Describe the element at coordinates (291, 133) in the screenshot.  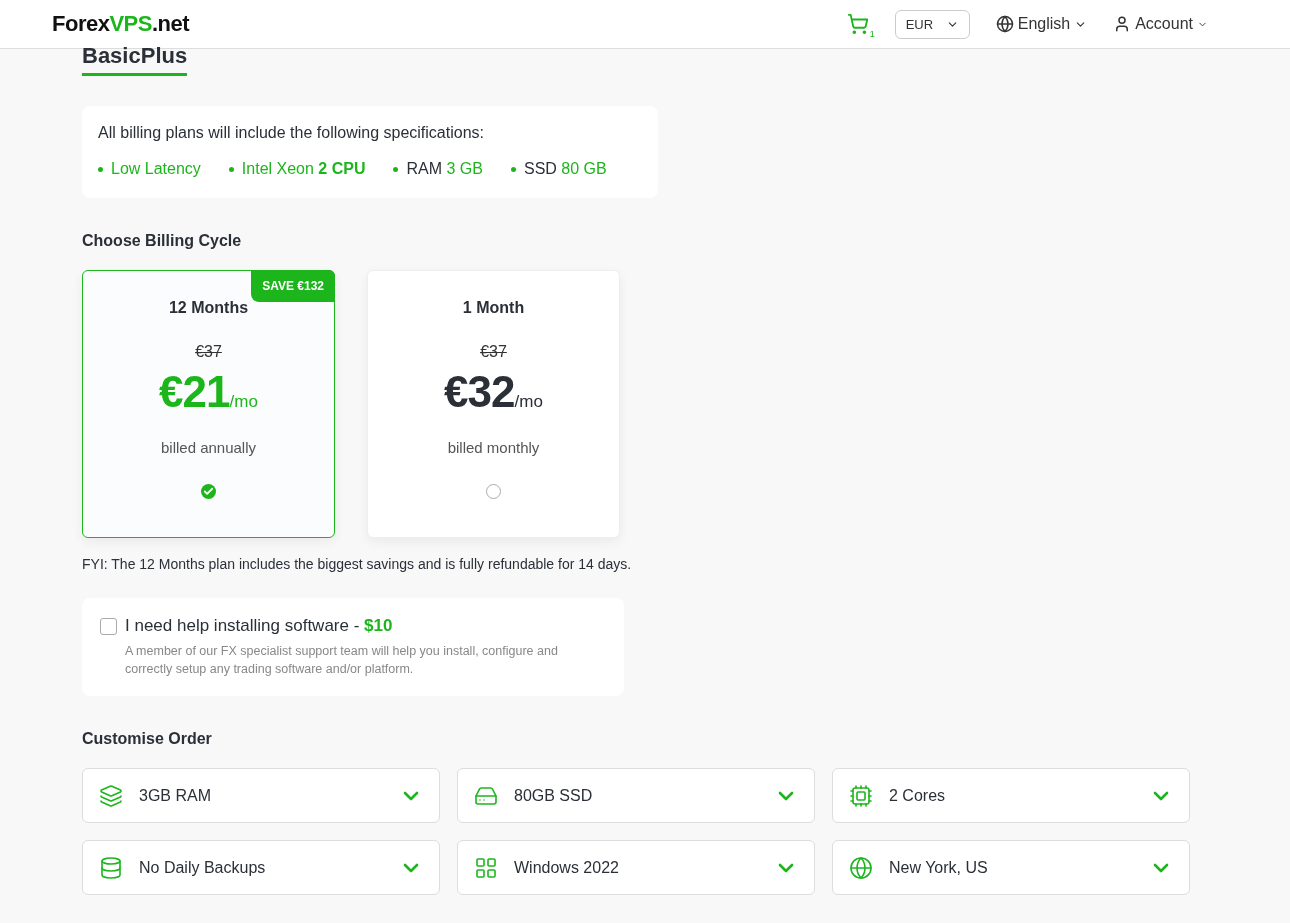
I see `specs-intro: All billing plans will include the following specifications:` at that location.